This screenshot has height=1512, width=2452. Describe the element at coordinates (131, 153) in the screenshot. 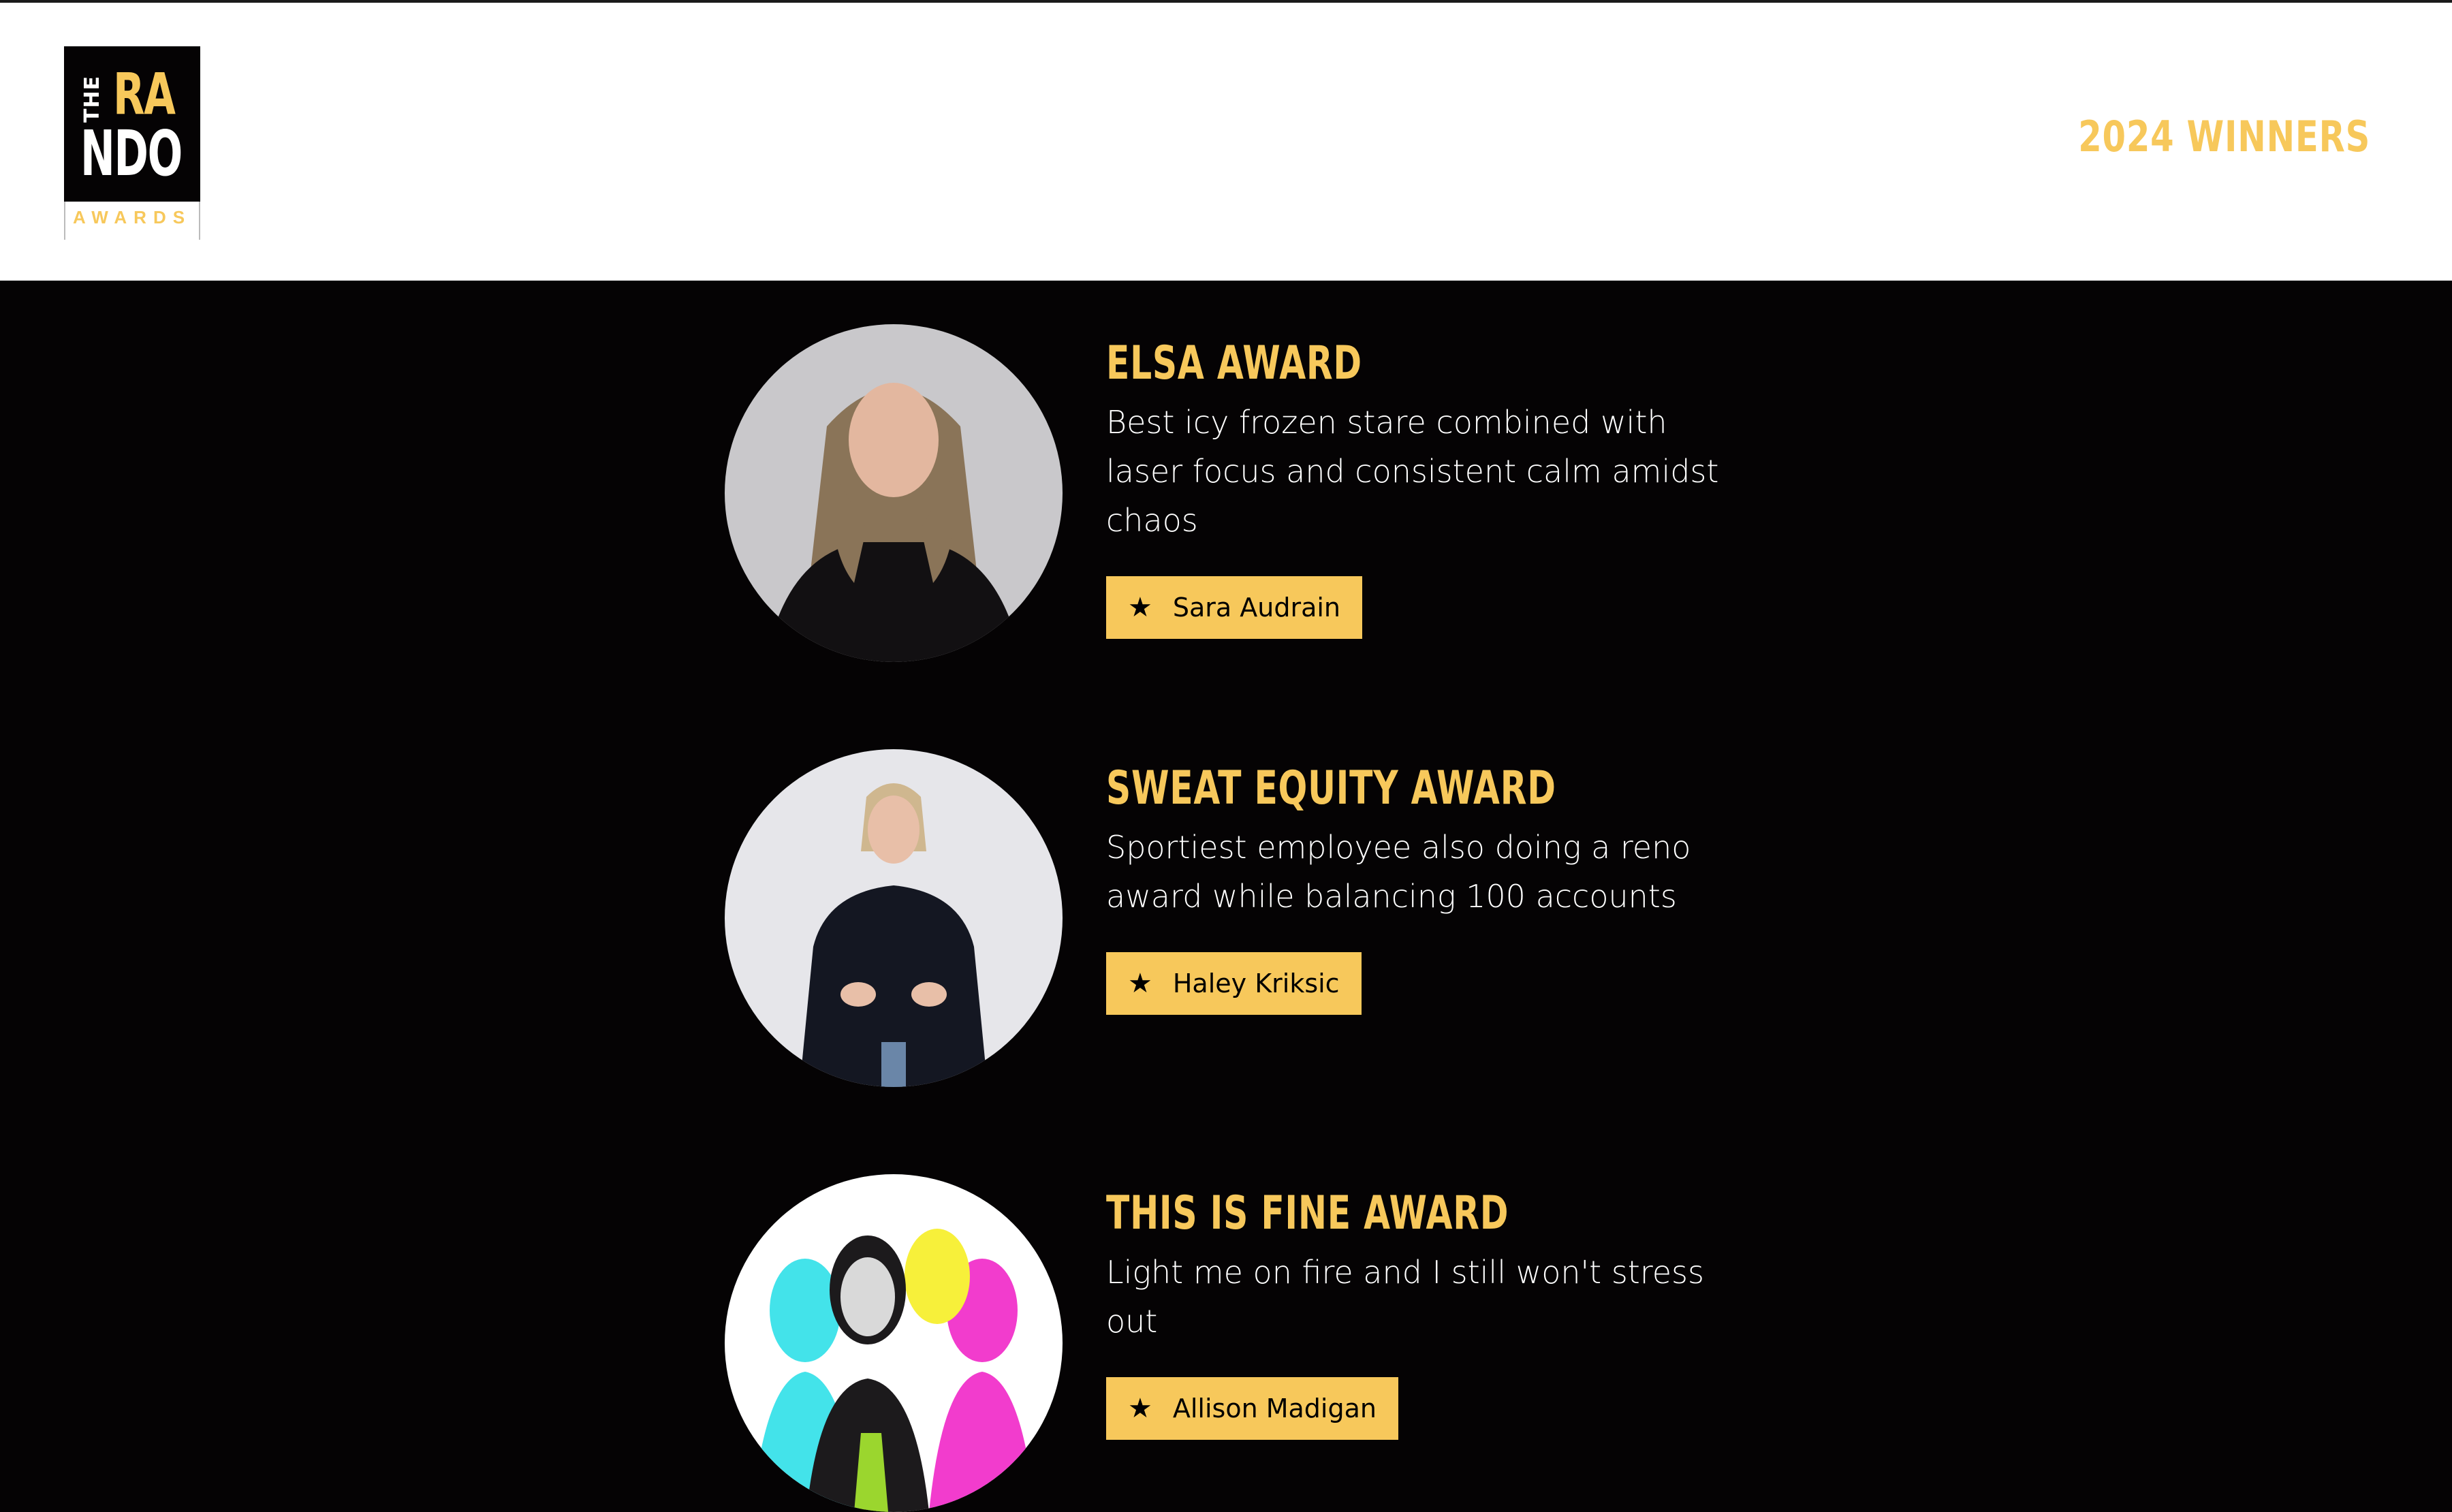

I see `logo-ndo-text: NDO` at that location.